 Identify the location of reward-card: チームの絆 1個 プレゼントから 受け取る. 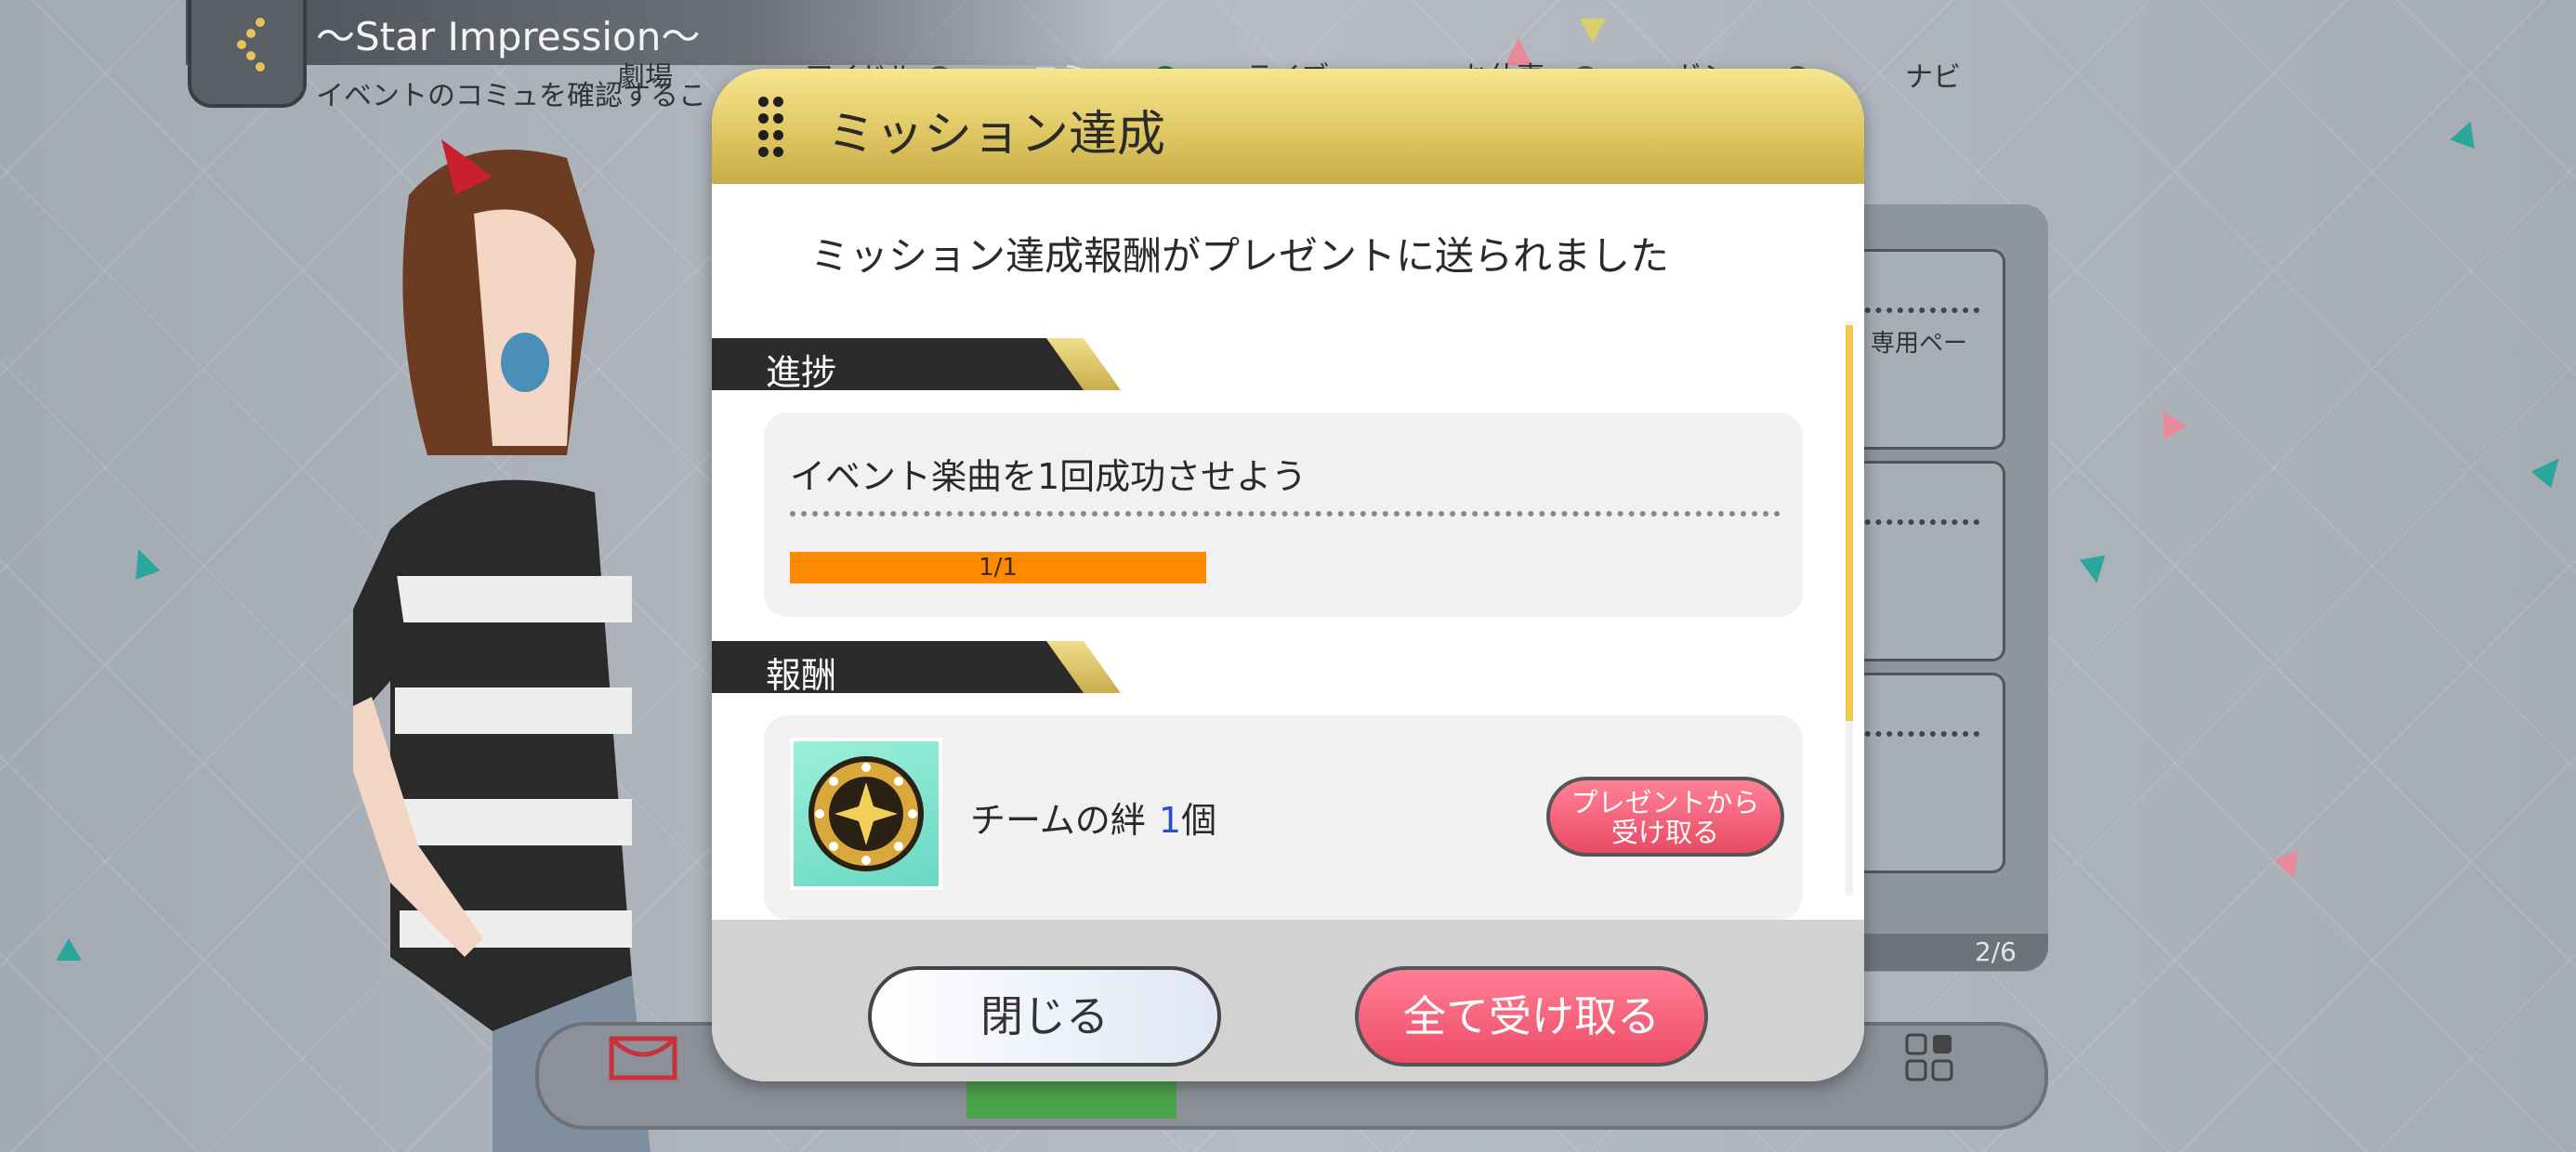
(1283, 817).